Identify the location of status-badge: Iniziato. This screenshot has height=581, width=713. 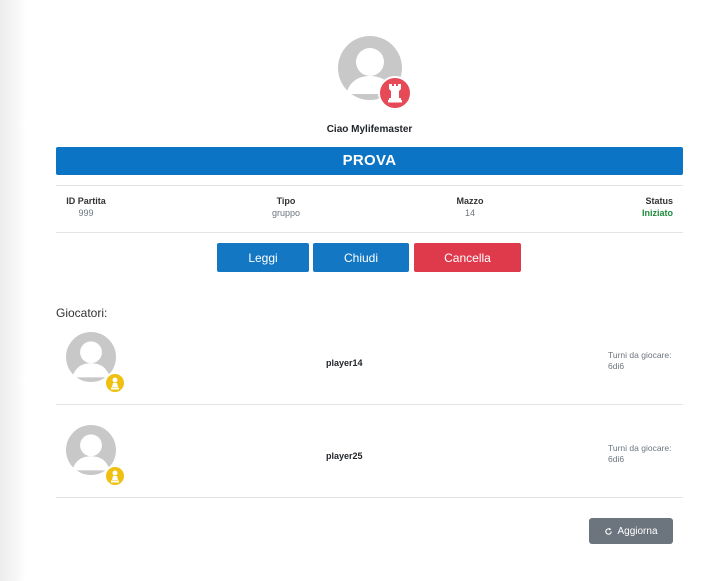
(657, 213).